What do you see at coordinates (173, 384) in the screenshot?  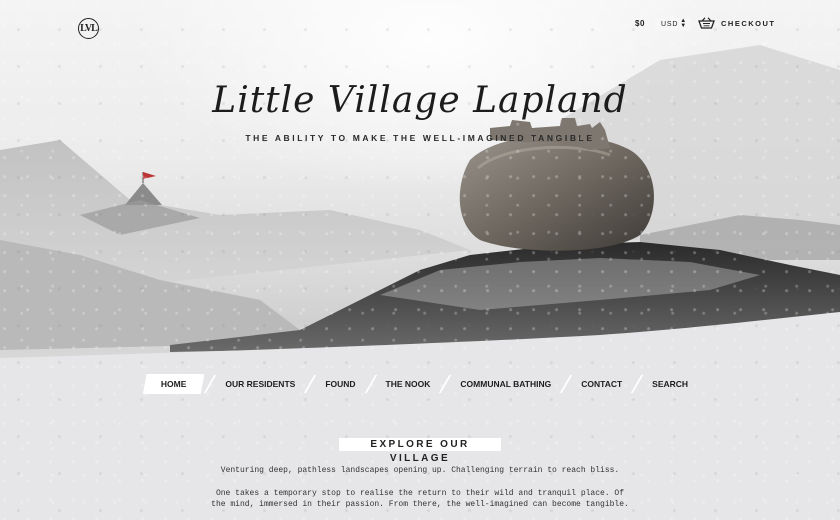 I see `nav-item-home: HOME` at bounding box center [173, 384].